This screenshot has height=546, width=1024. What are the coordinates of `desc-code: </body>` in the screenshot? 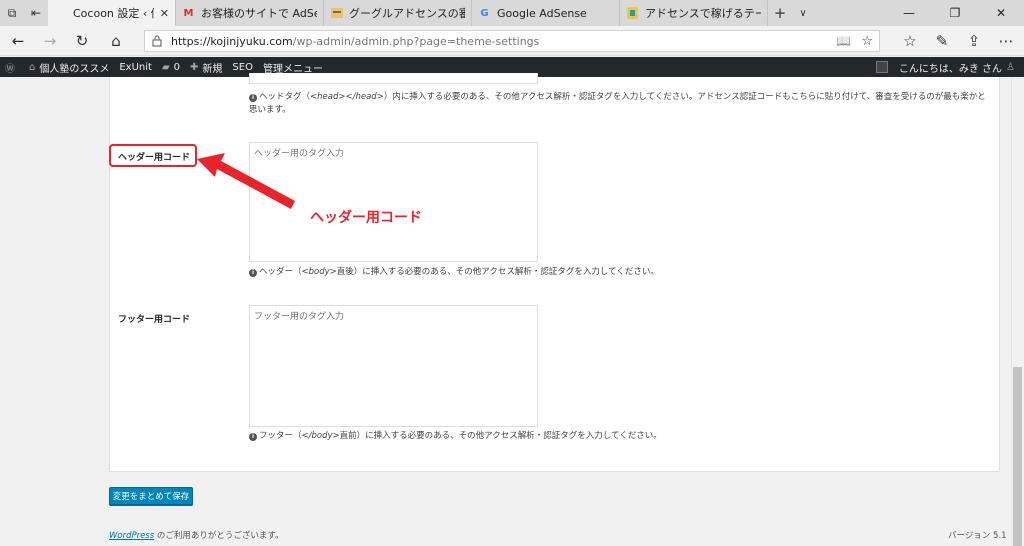 It's located at (320, 436).